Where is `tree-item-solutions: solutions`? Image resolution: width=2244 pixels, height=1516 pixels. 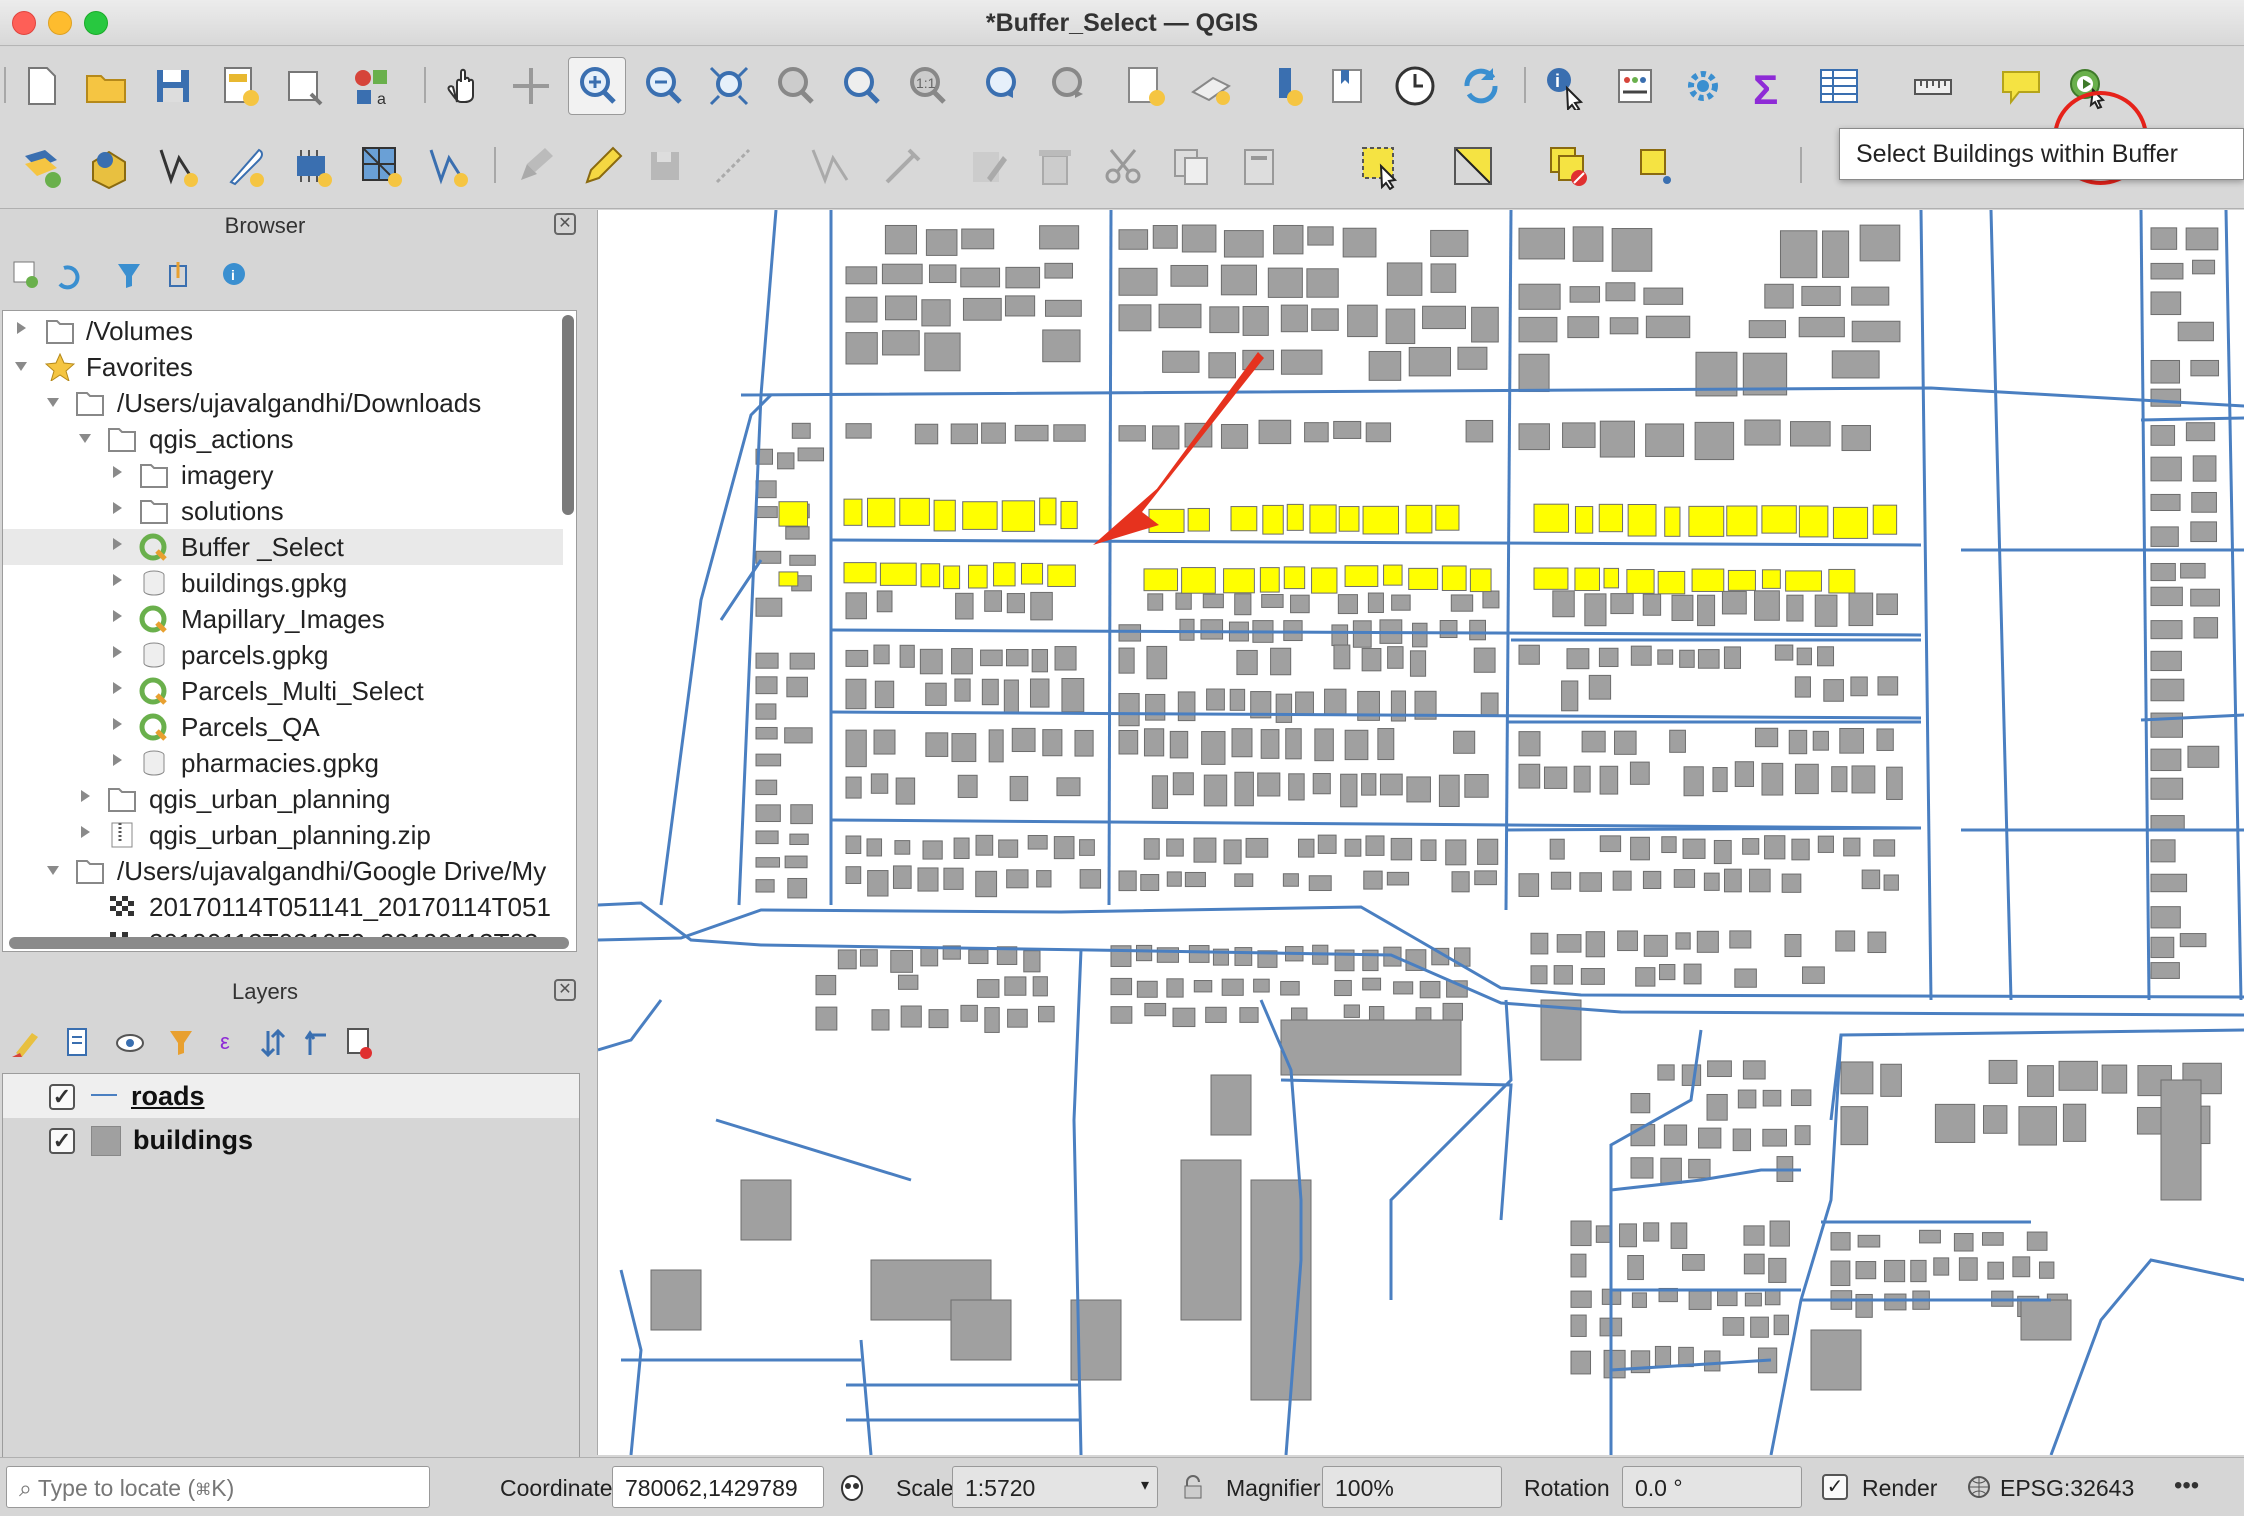
tree-item-solutions: solutions is located at coordinates (283, 511).